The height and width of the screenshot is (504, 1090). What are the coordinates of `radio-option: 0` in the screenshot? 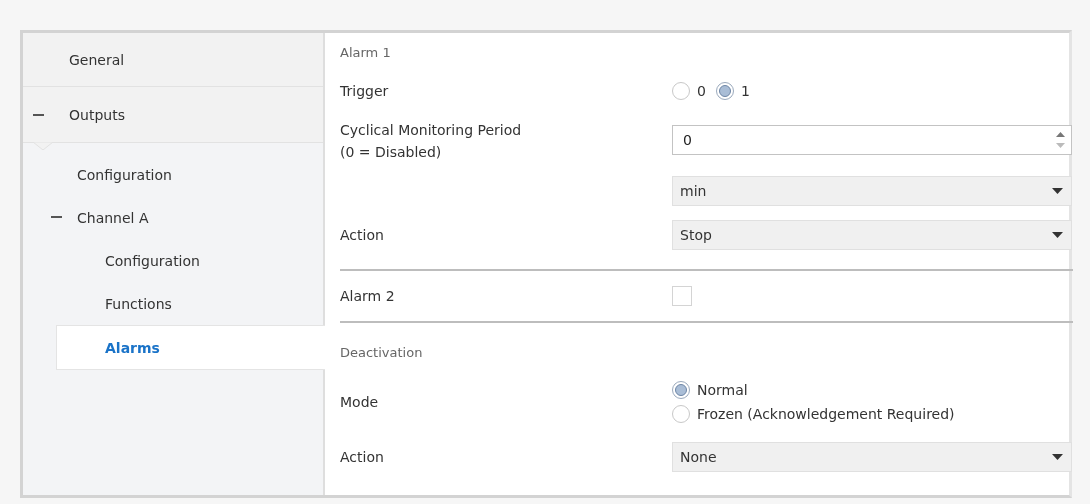 It's located at (689, 91).